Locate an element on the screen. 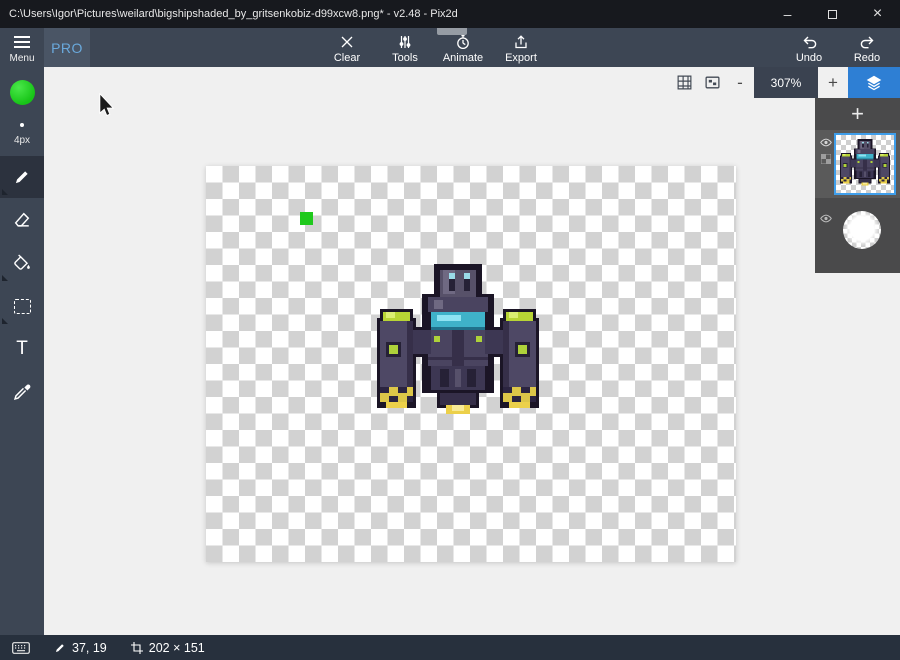 The image size is (900, 660). zoom-level: 307% is located at coordinates (786, 82).